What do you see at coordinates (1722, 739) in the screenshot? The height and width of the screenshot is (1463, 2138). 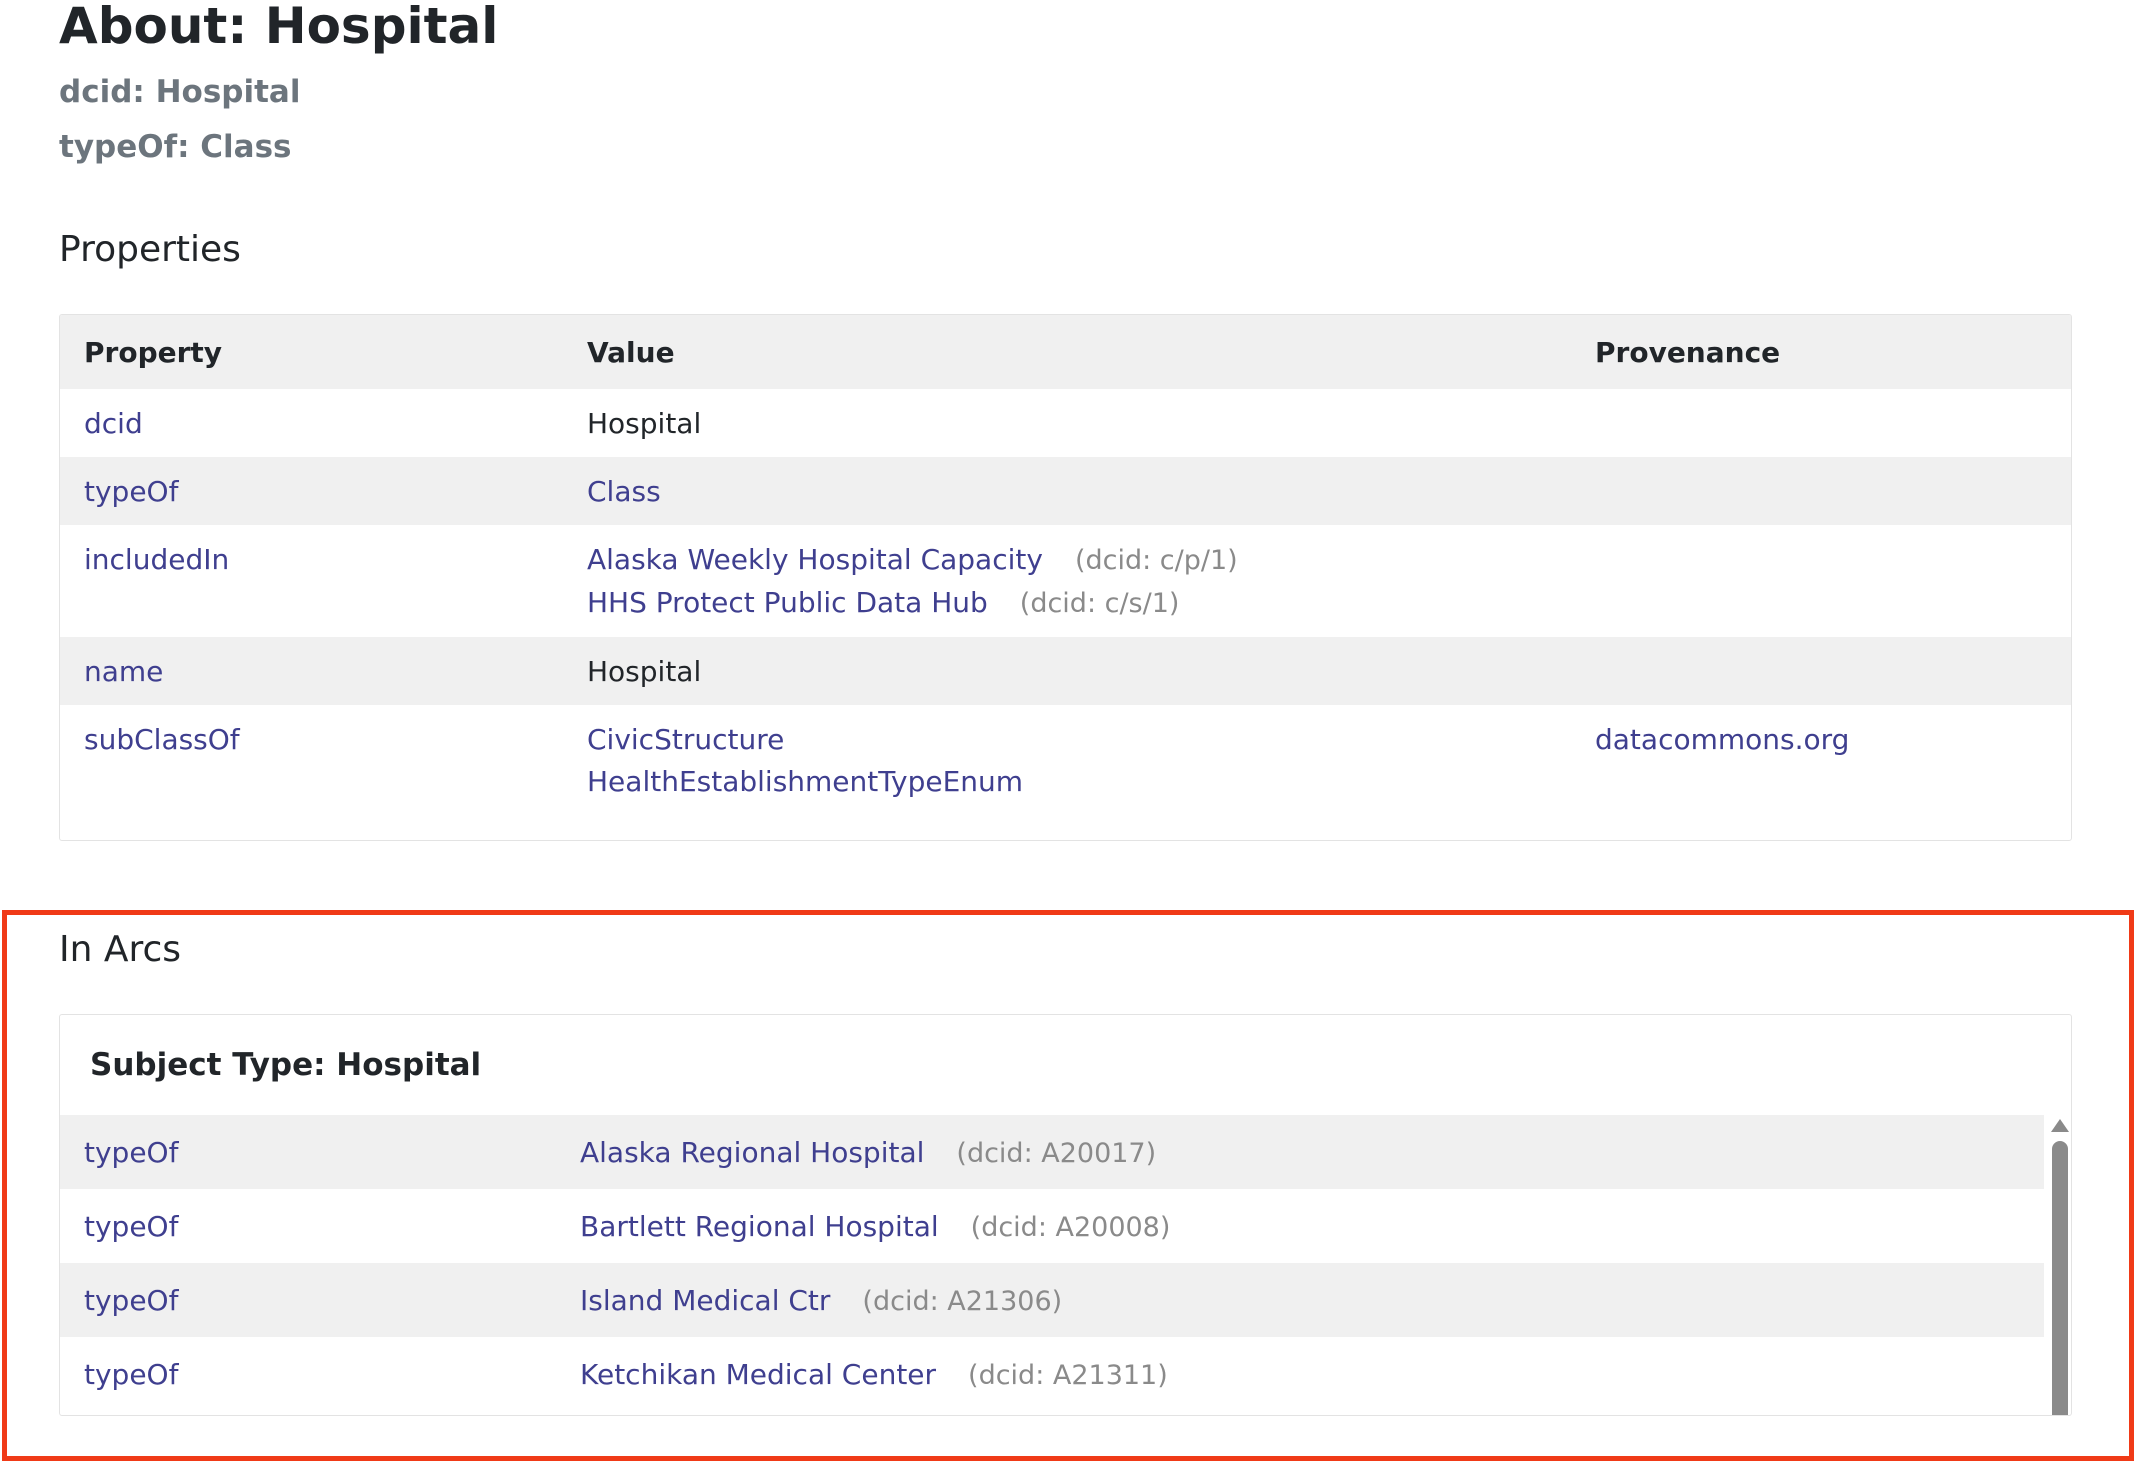 I see `provenance-link: datacommons.org` at bounding box center [1722, 739].